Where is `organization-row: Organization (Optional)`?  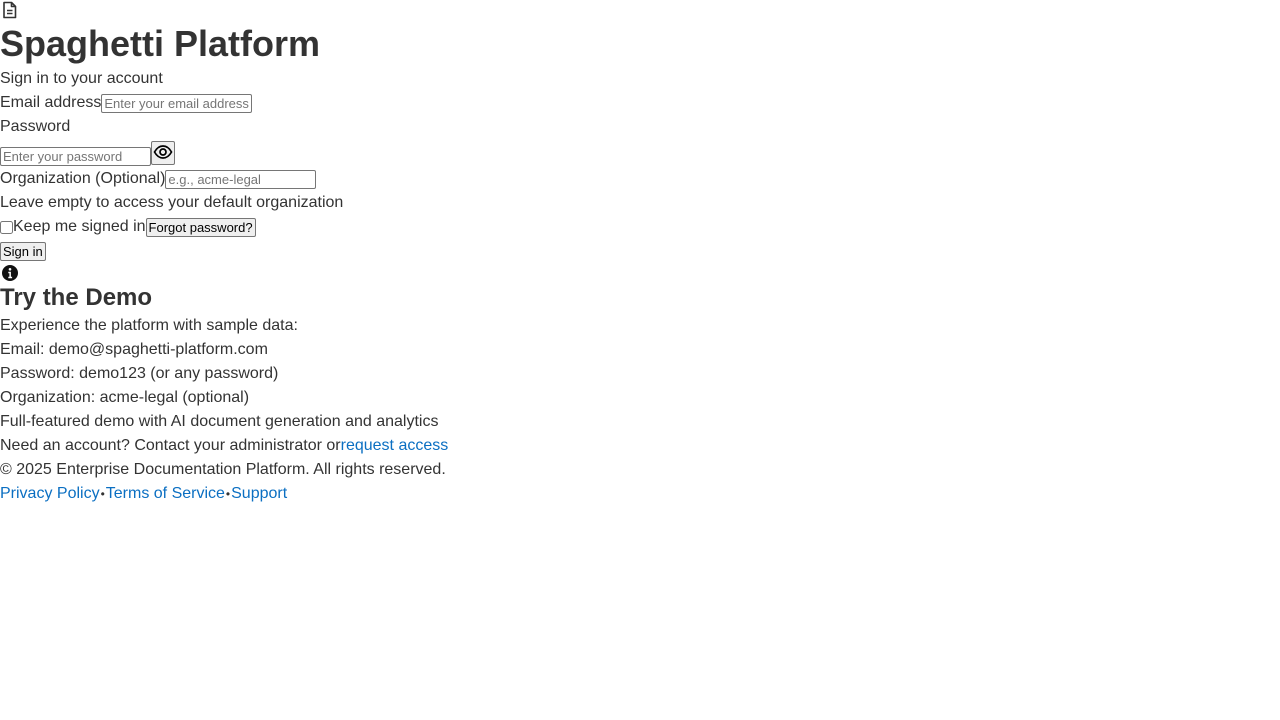 organization-row: Organization (Optional) is located at coordinates (640, 179).